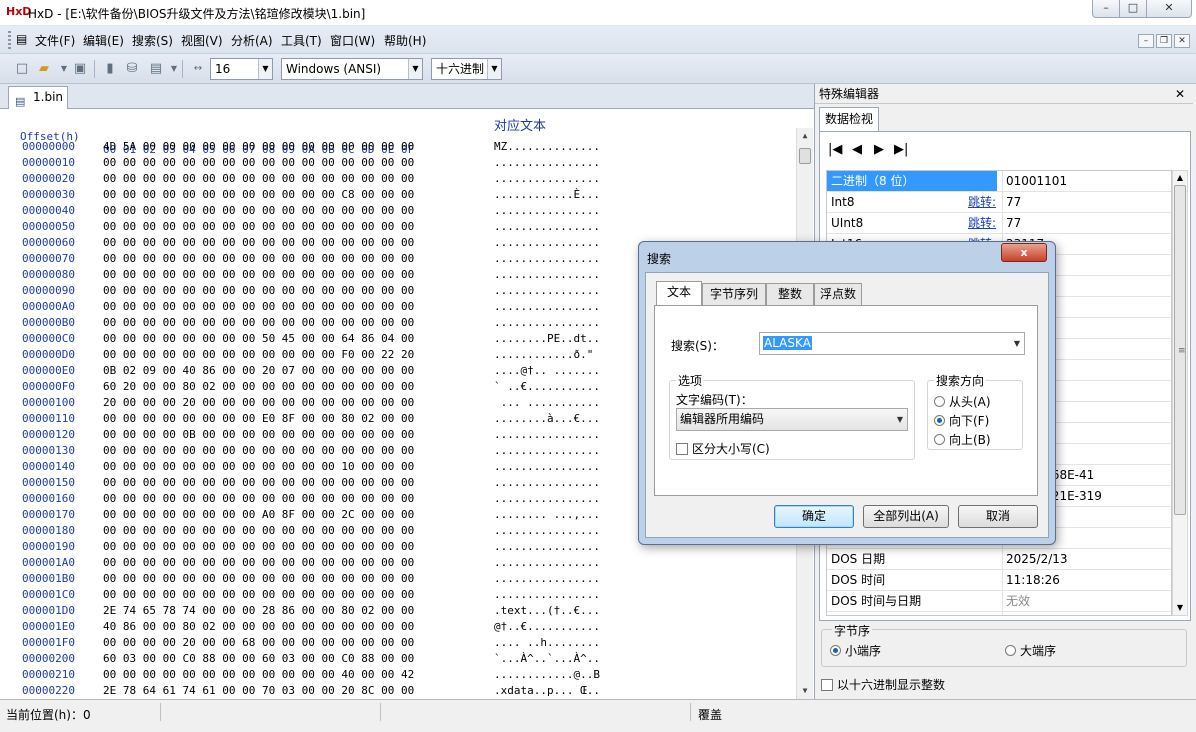 This screenshot has height=732, width=1196. Describe the element at coordinates (466, 69) in the screenshot. I see `offset-base-combo: 十六进制 ▼` at that location.